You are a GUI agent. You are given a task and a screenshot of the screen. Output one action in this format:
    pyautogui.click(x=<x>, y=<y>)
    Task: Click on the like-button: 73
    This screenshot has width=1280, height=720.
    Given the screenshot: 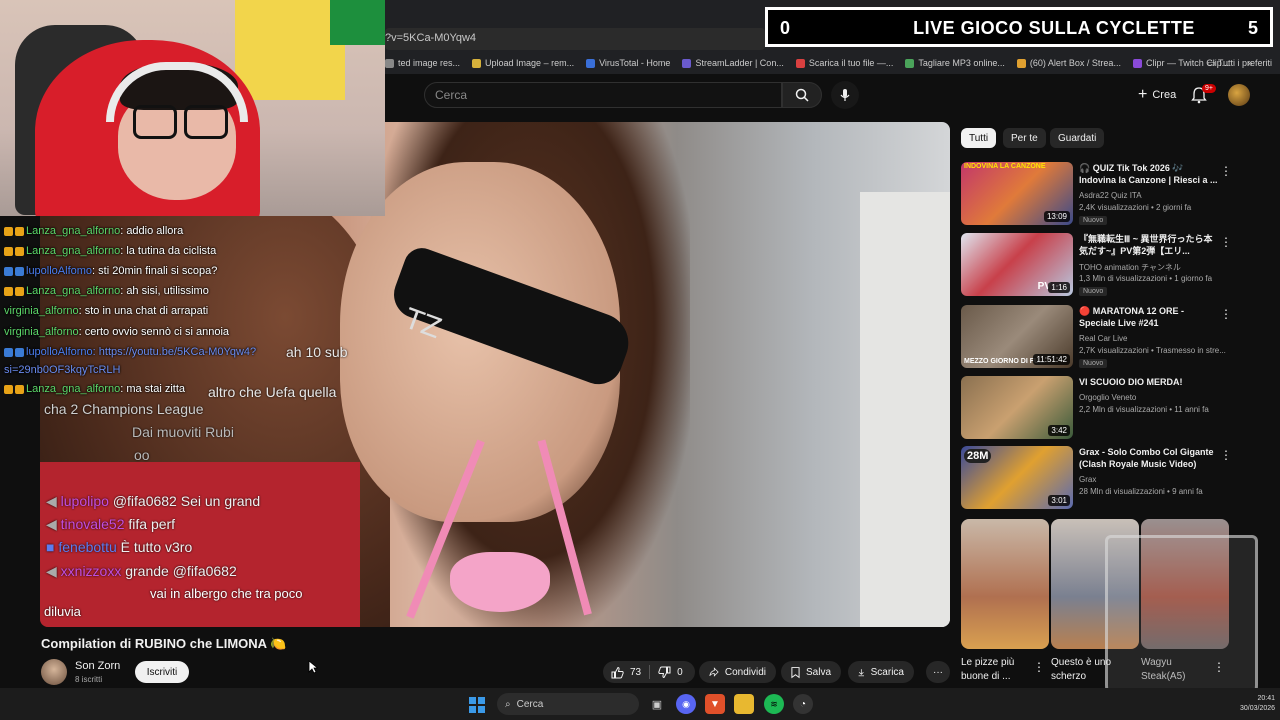 What is the action you would take?
    pyautogui.click(x=626, y=672)
    